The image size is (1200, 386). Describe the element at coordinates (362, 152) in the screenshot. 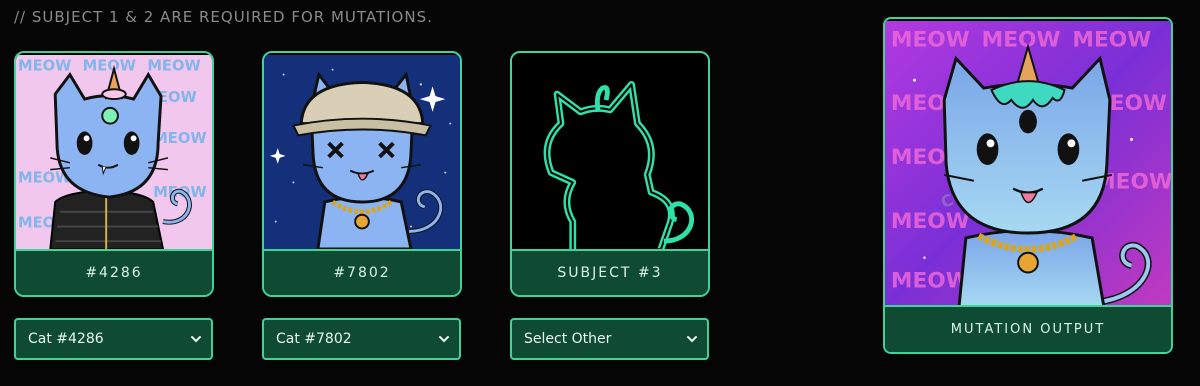

I see `subject-2-cat-image` at that location.